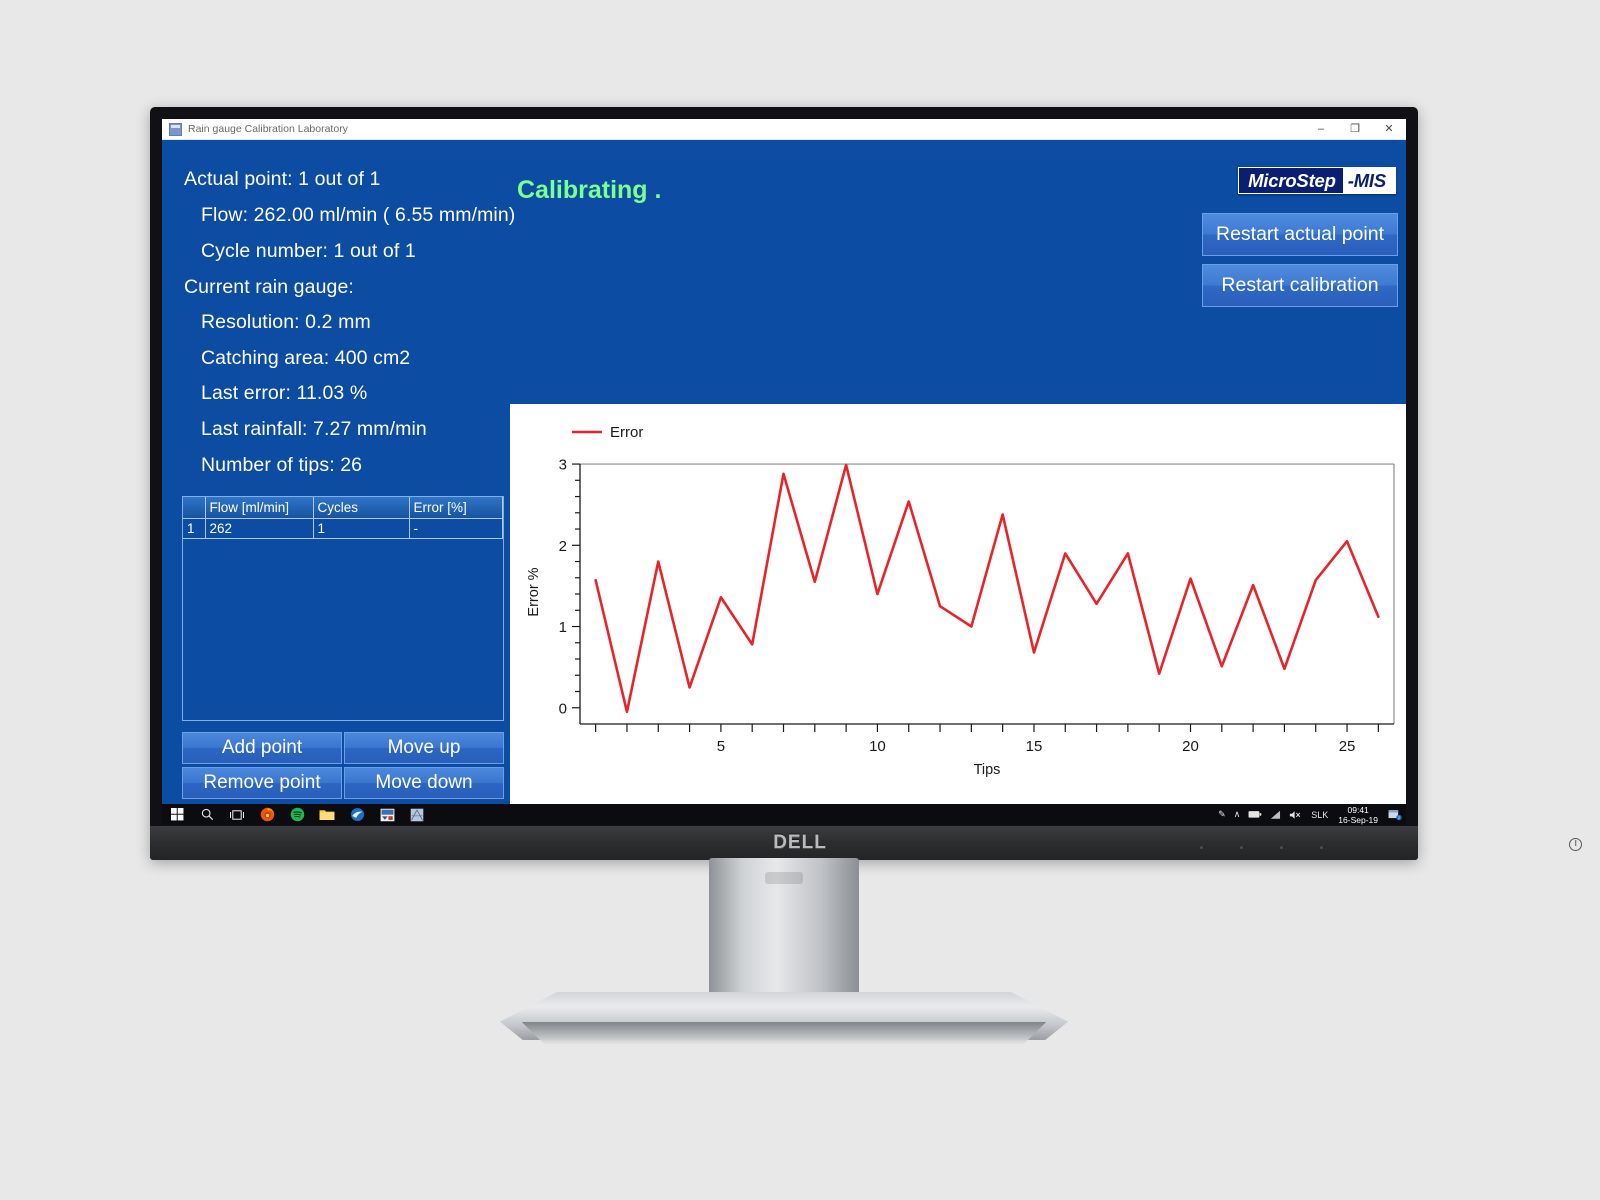 Image resolution: width=1600 pixels, height=1200 pixels. What do you see at coordinates (563, 546) in the screenshot?
I see `y-tick-label: 2` at bounding box center [563, 546].